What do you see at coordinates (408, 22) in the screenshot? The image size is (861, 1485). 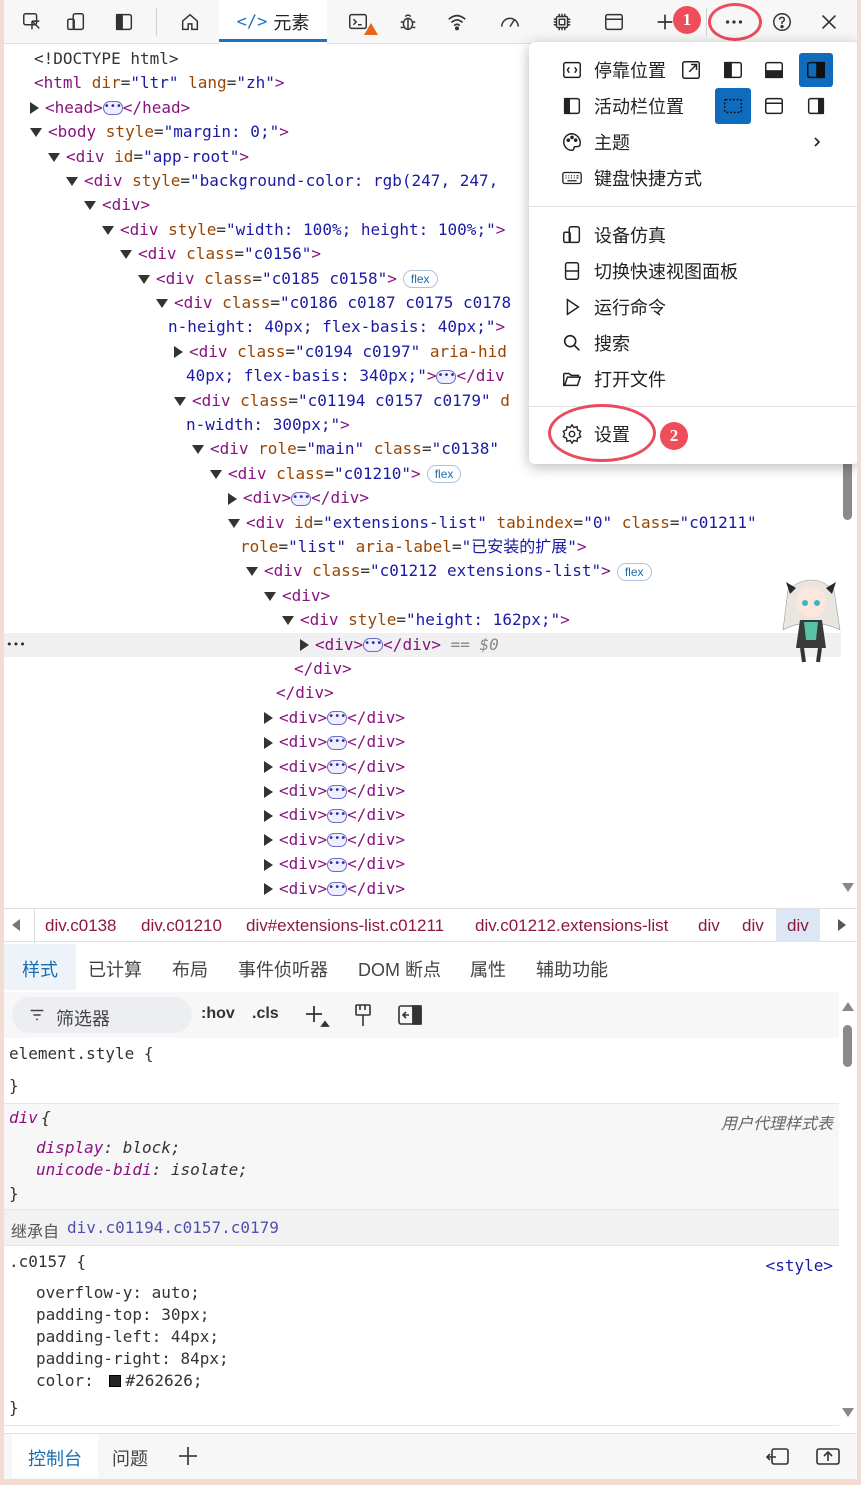 I see `debugger-bug-icon` at bounding box center [408, 22].